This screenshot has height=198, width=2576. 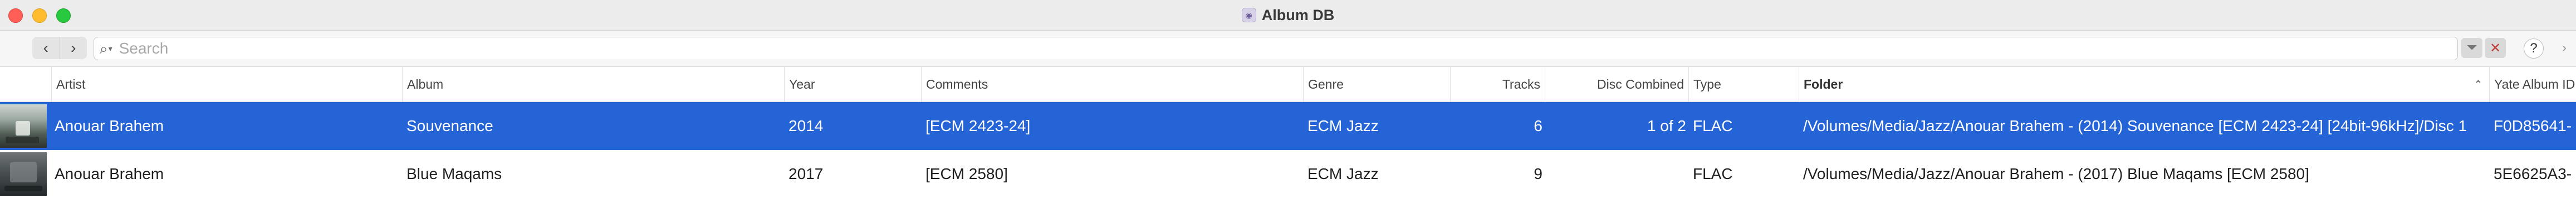 I want to click on filter-button: ⏷, so click(x=2471, y=48).